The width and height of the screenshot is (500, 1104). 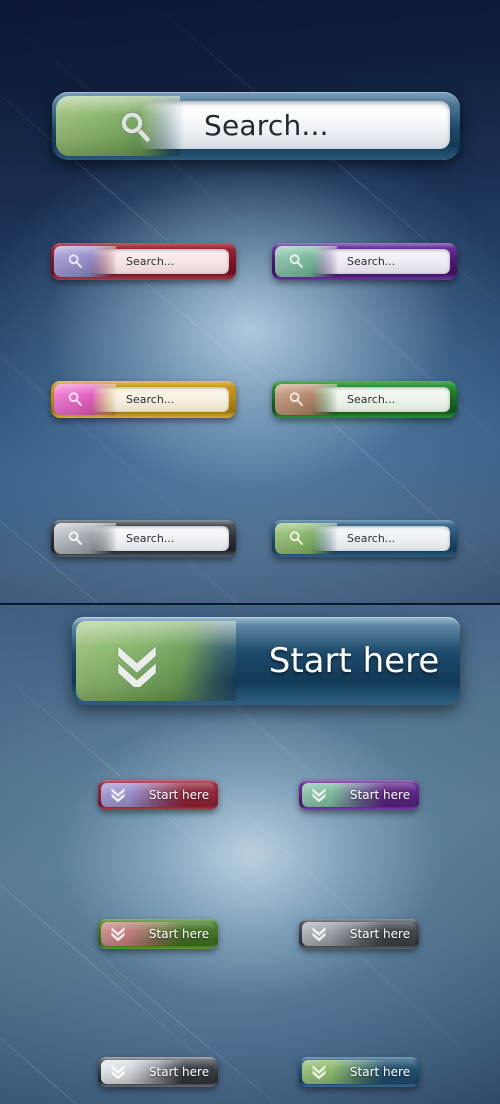 I want to click on featured-start-button: Start here, so click(x=266, y=661).